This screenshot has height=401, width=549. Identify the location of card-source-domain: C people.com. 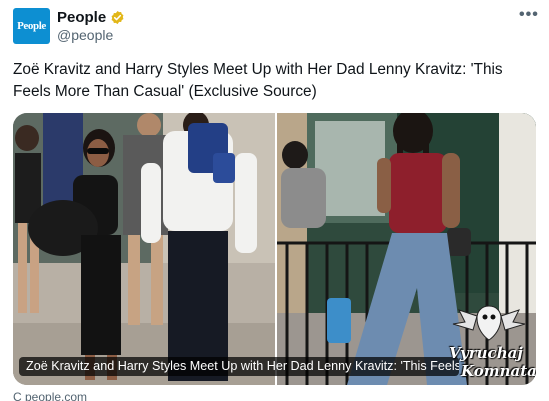
(50, 395).